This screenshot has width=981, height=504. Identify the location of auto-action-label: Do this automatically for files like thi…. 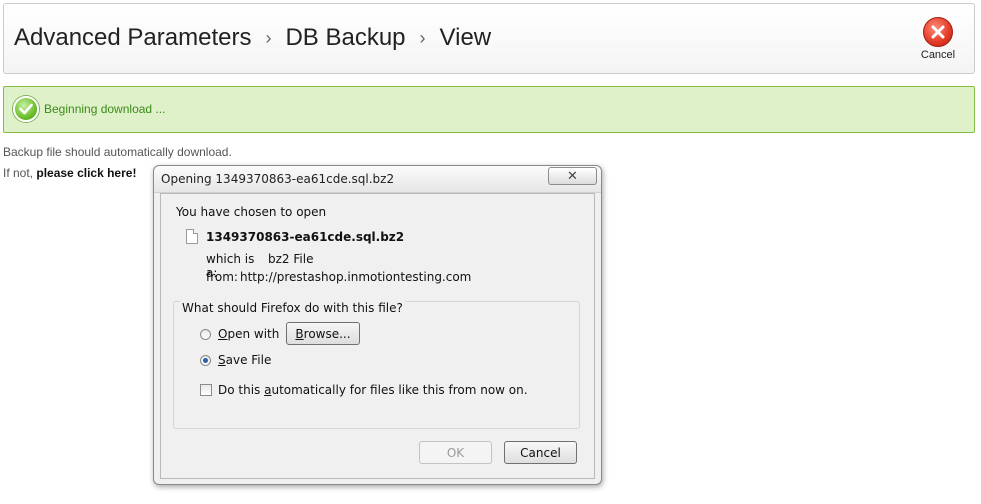
(373, 390).